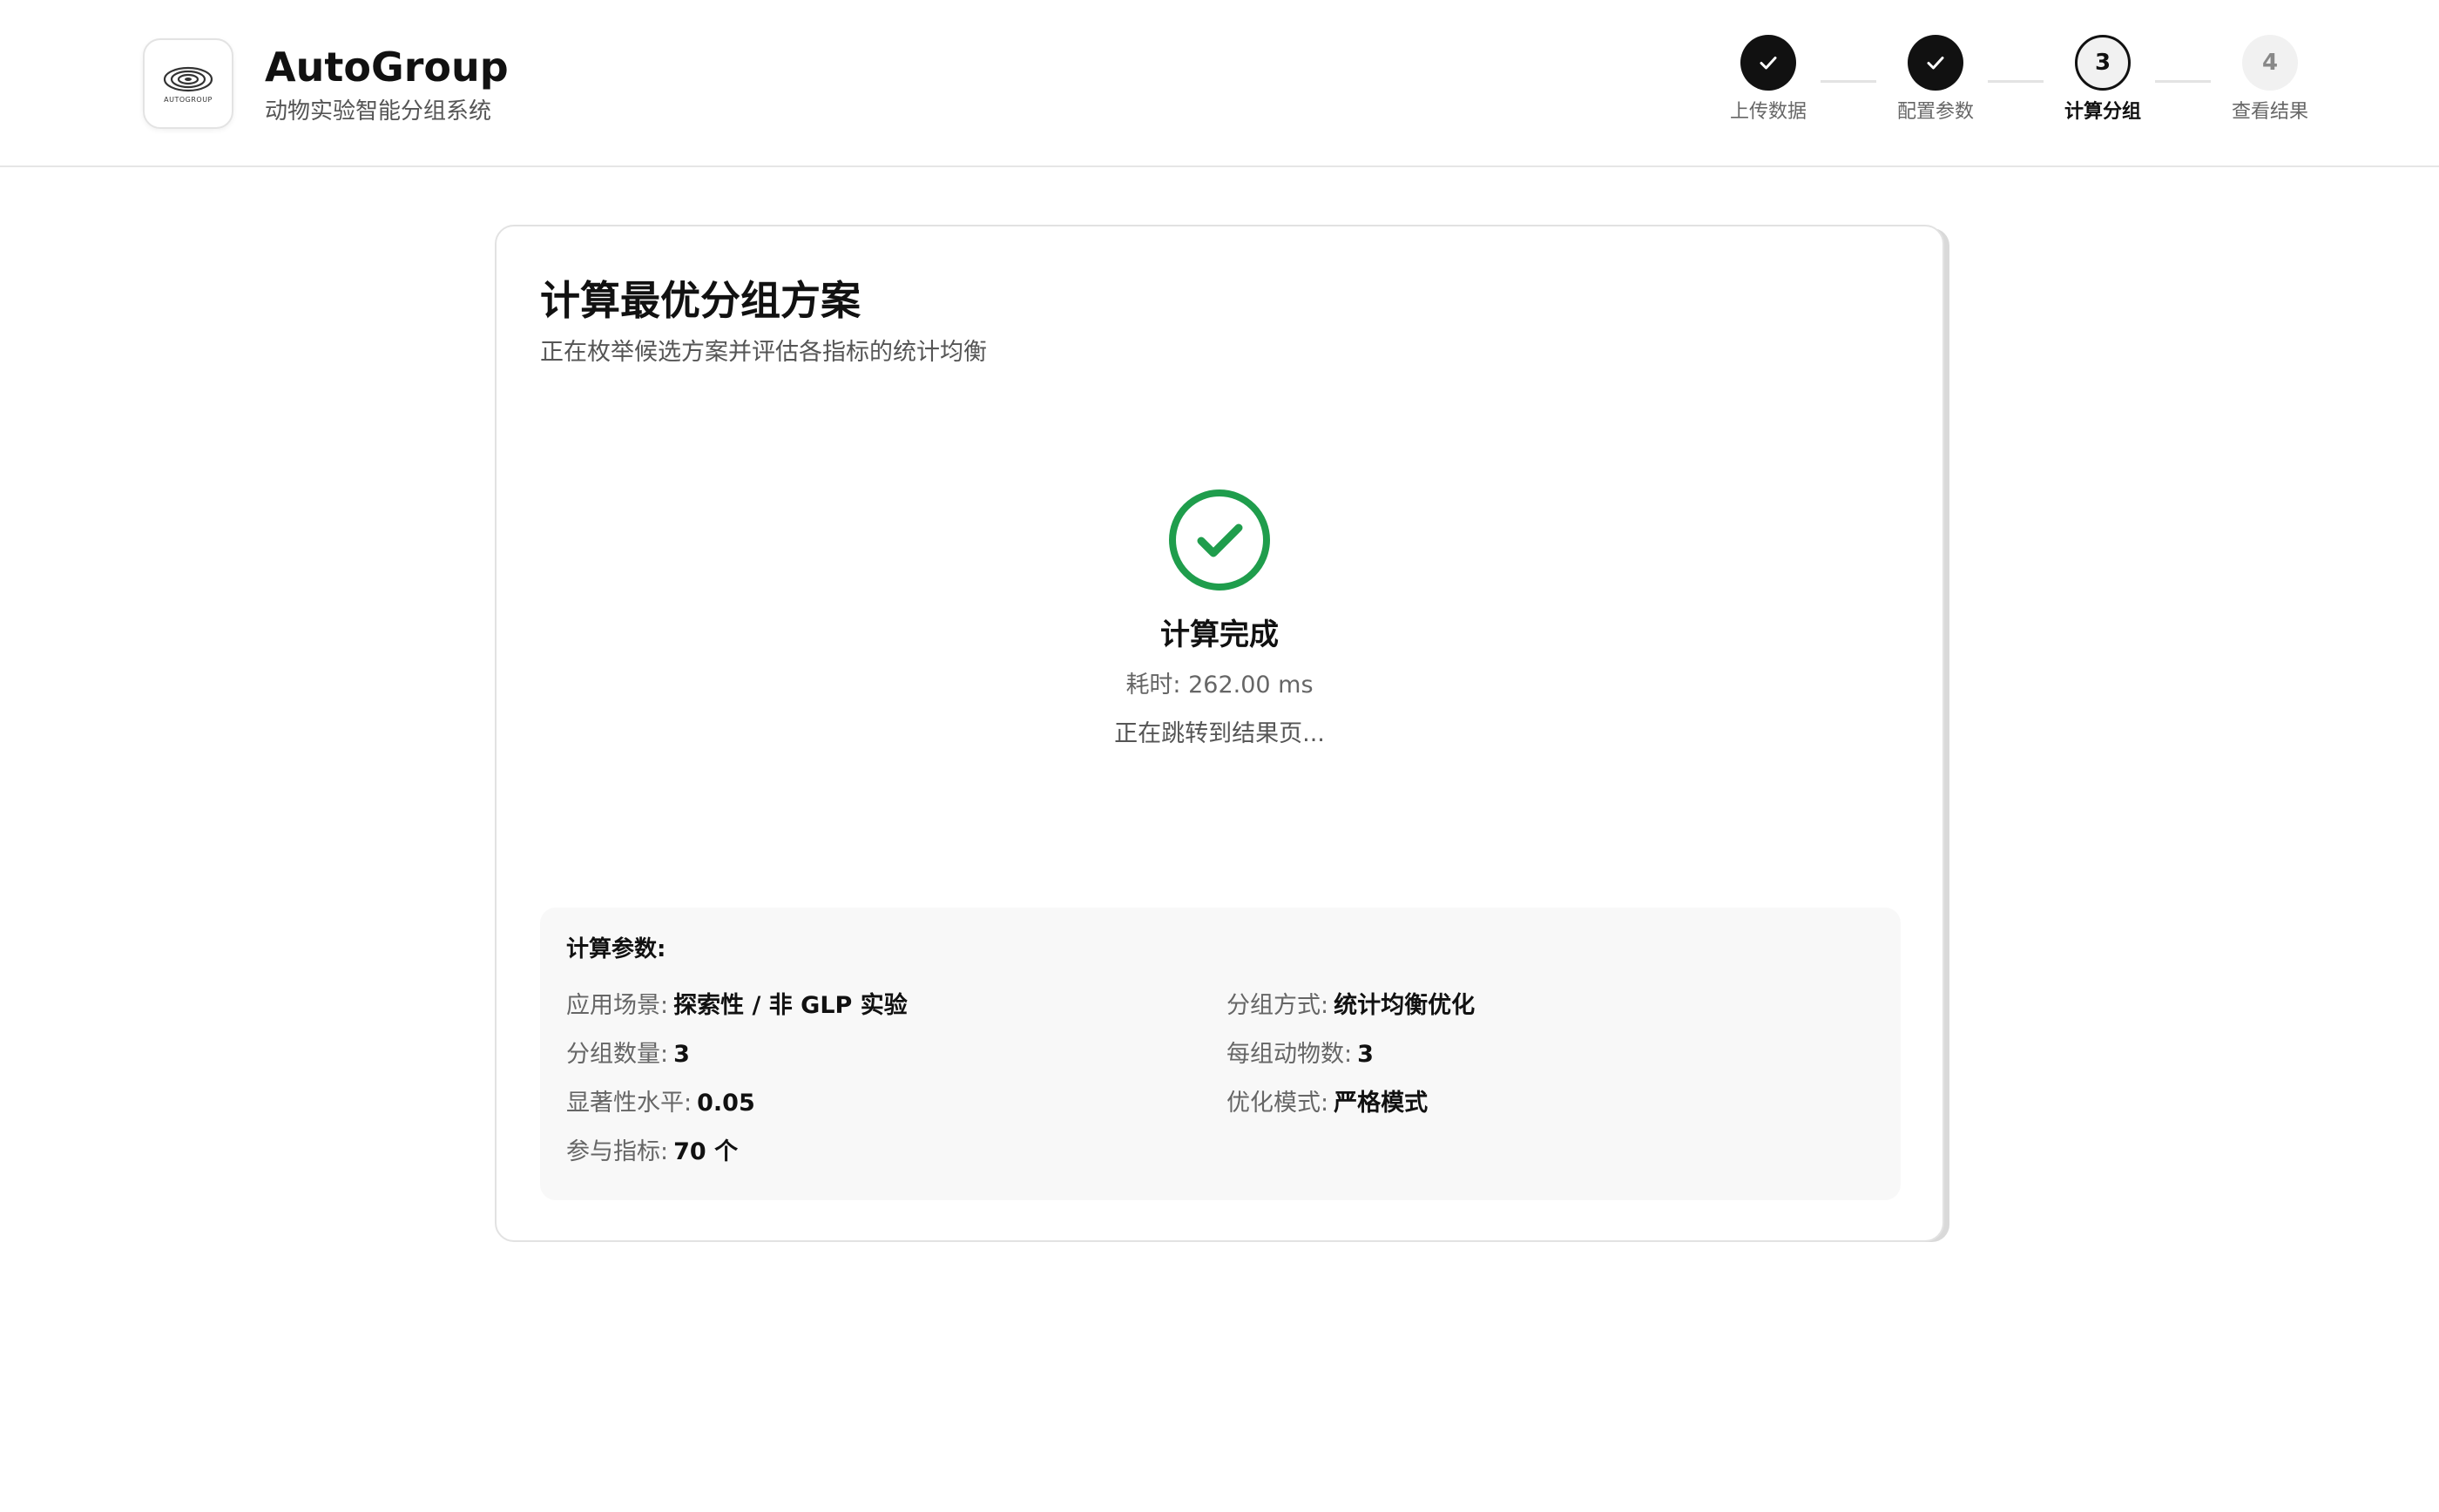 The image size is (2439, 1512). Describe the element at coordinates (2269, 112) in the screenshot. I see `step-label: 查看结果` at that location.